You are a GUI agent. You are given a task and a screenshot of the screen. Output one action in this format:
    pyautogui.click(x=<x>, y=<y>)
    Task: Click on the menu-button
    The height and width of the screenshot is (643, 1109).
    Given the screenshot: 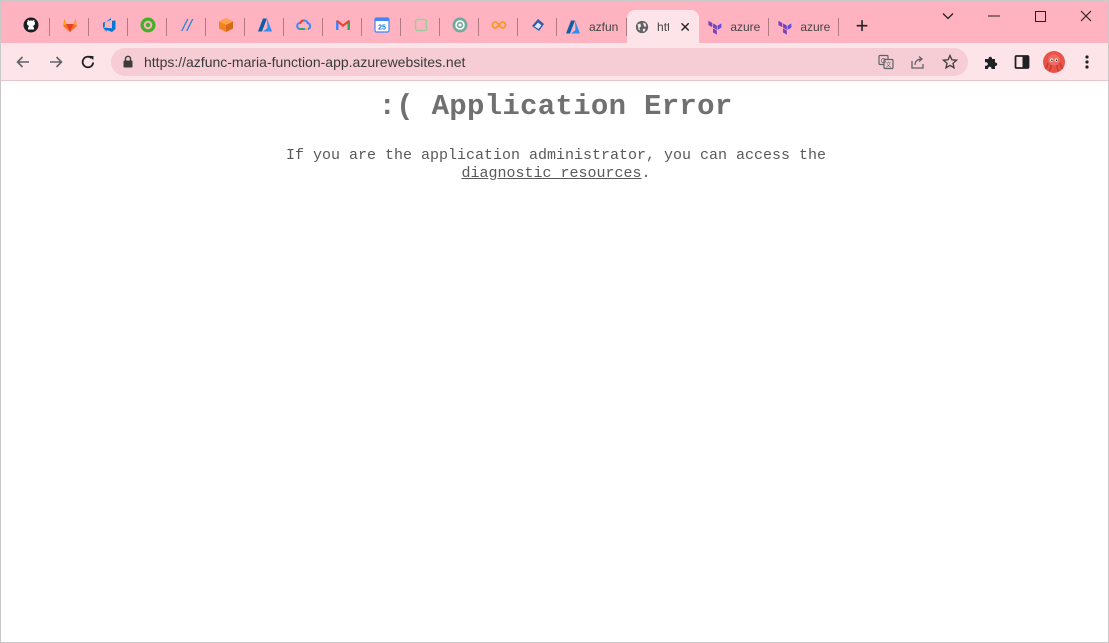 What is the action you would take?
    pyautogui.click(x=1087, y=62)
    